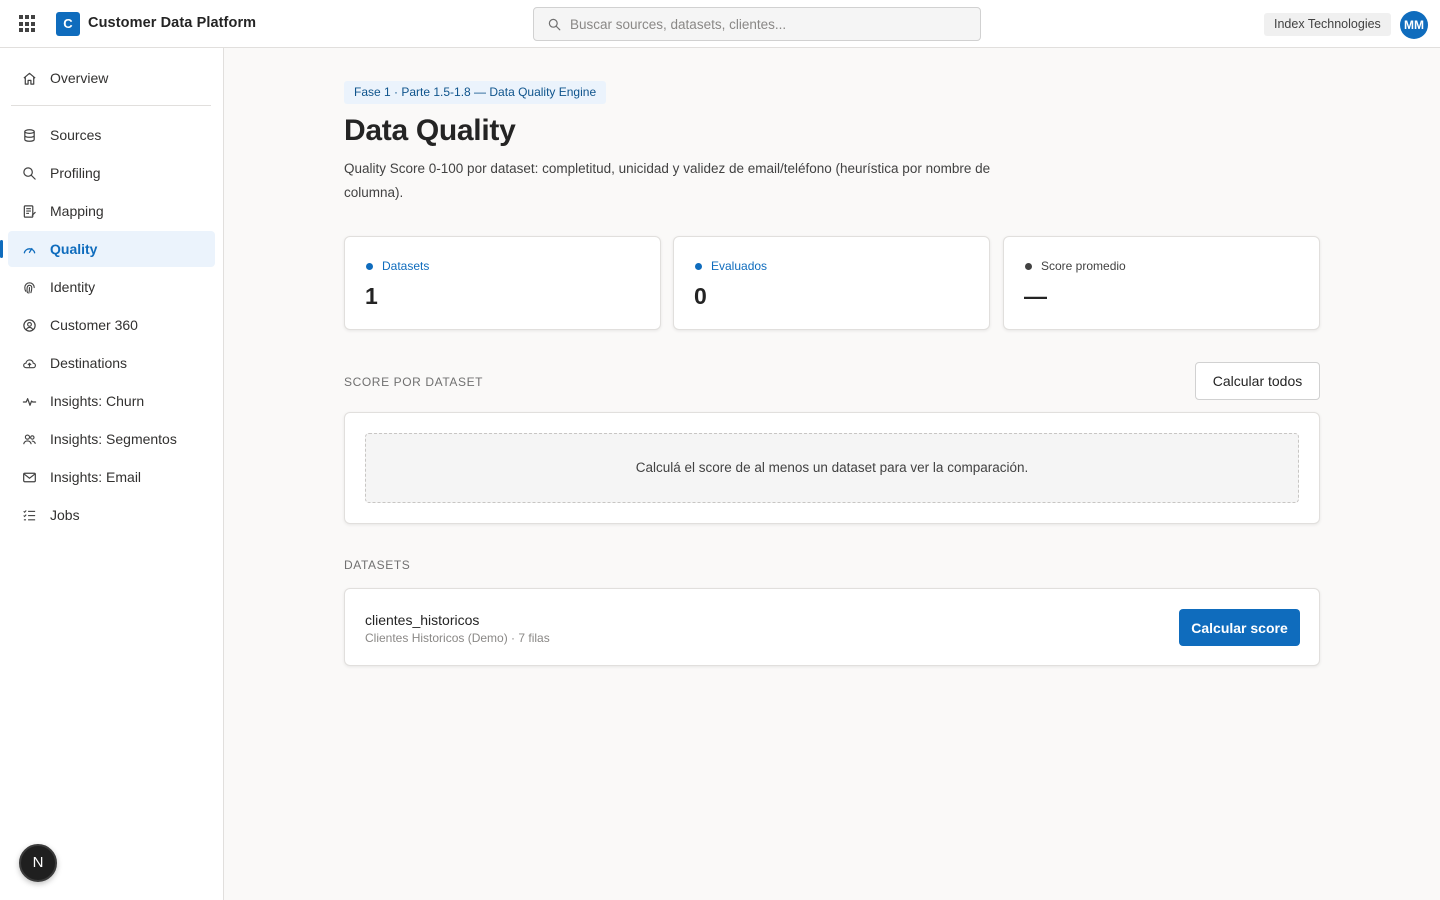 Image resolution: width=1440 pixels, height=900 pixels. What do you see at coordinates (29, 325) in the screenshot?
I see `user-circle-icon` at bounding box center [29, 325].